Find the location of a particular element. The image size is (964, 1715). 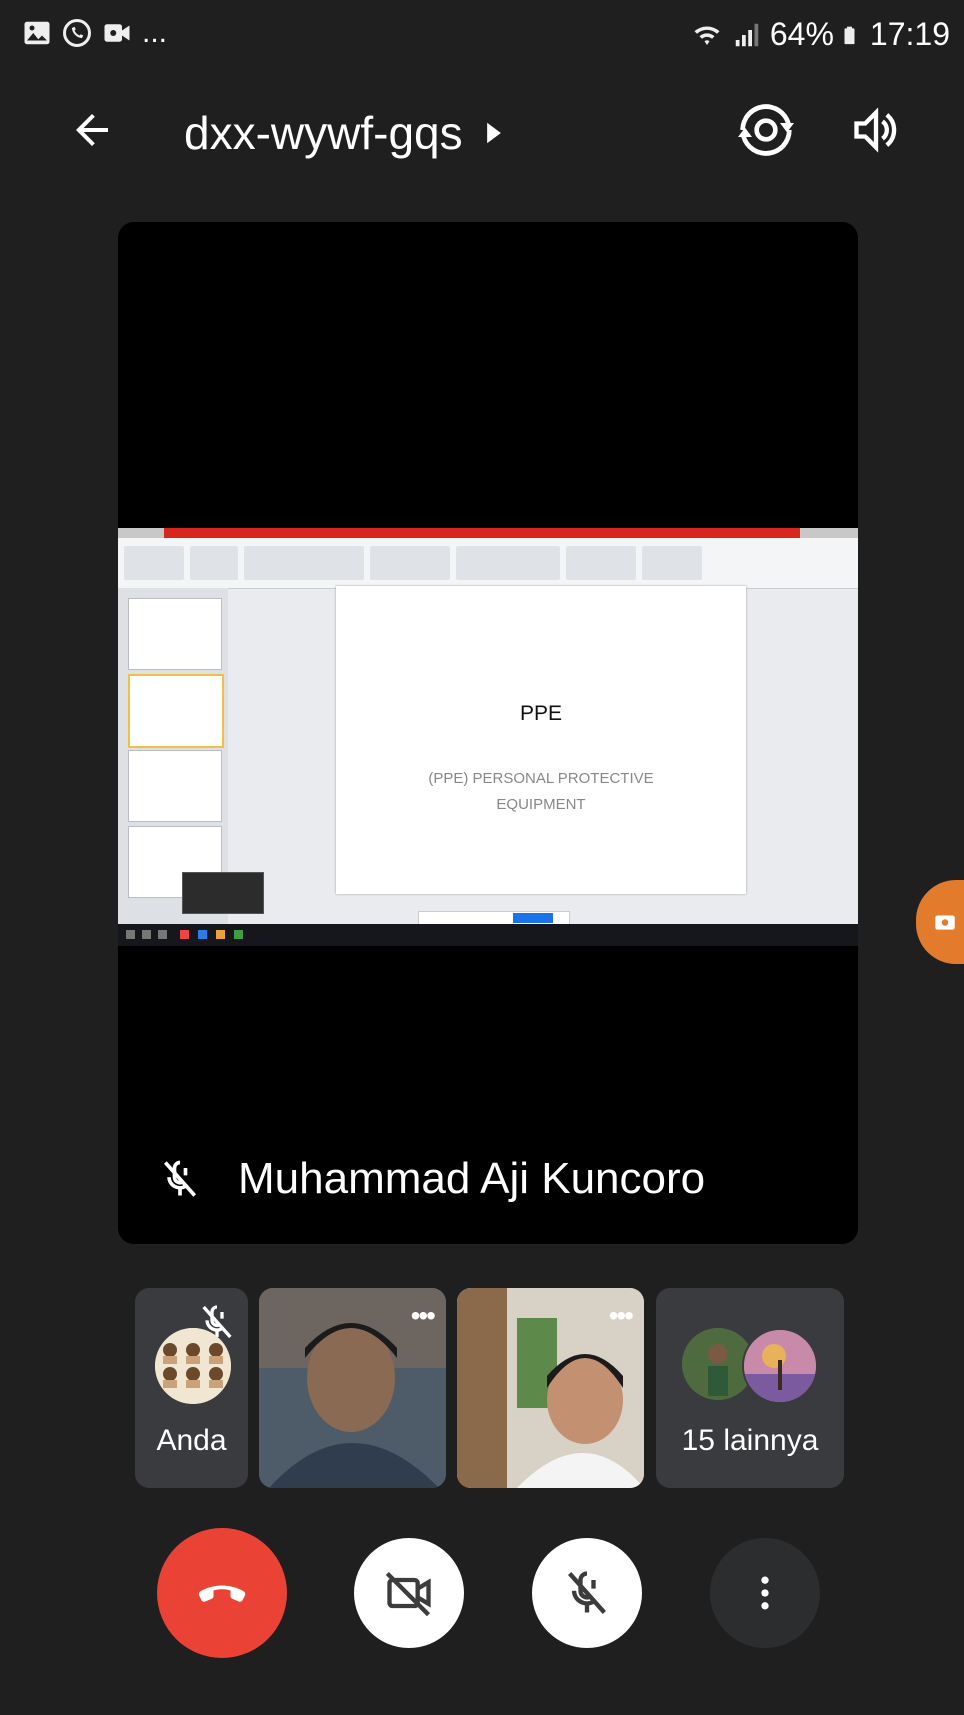

battery-percent: 64% is located at coordinates (801, 34).